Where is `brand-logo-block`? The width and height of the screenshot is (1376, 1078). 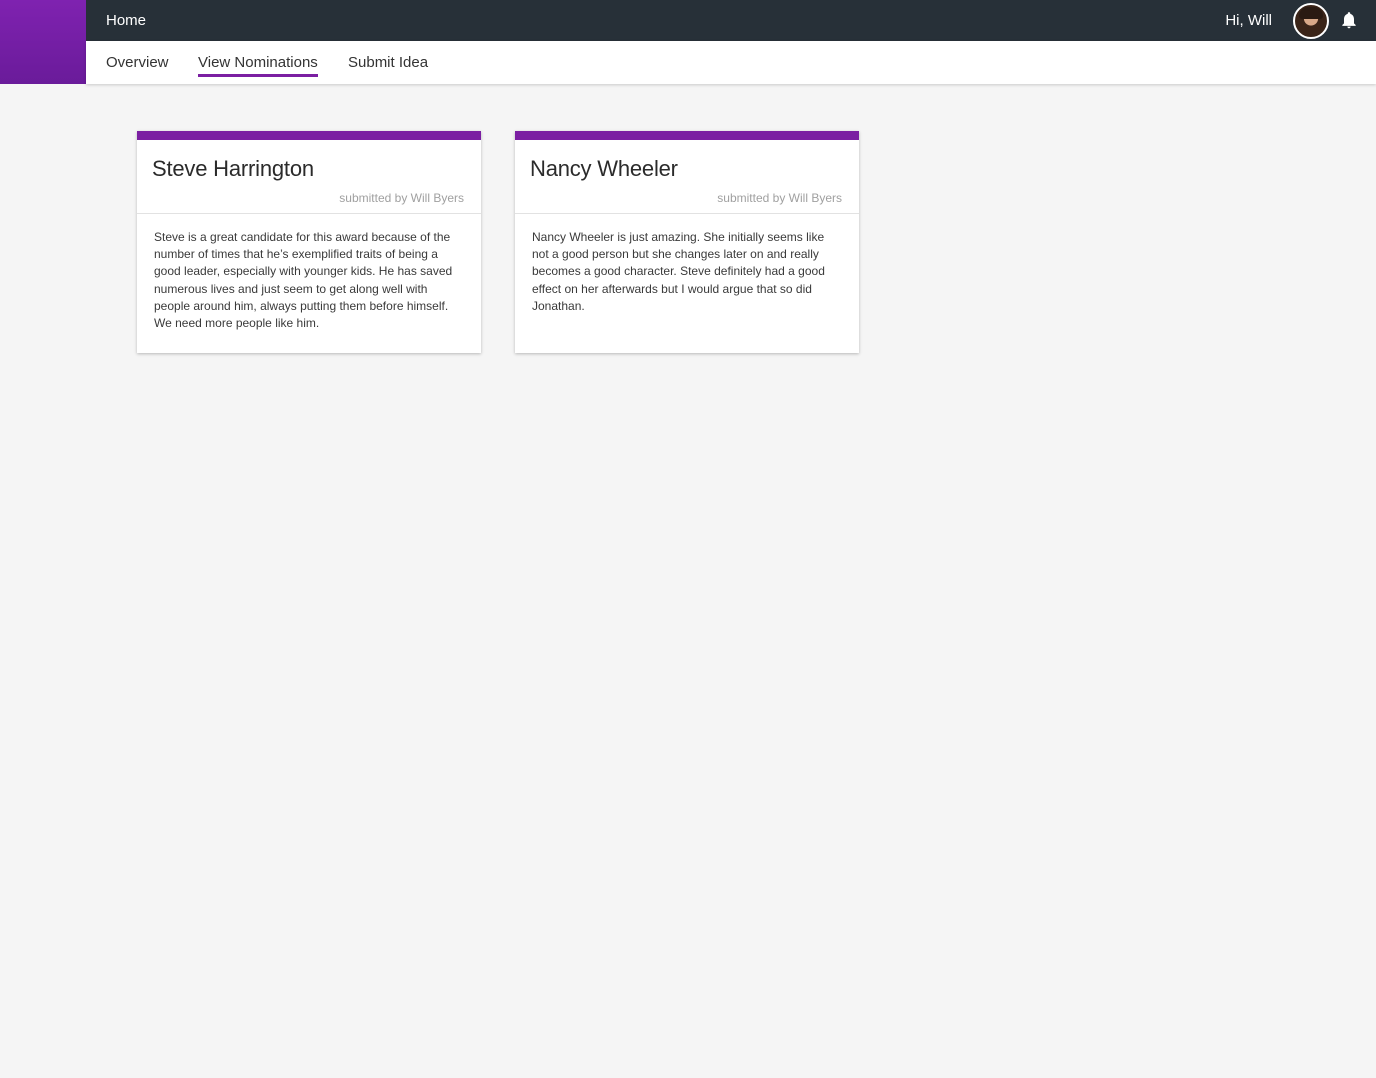 brand-logo-block is located at coordinates (43, 42).